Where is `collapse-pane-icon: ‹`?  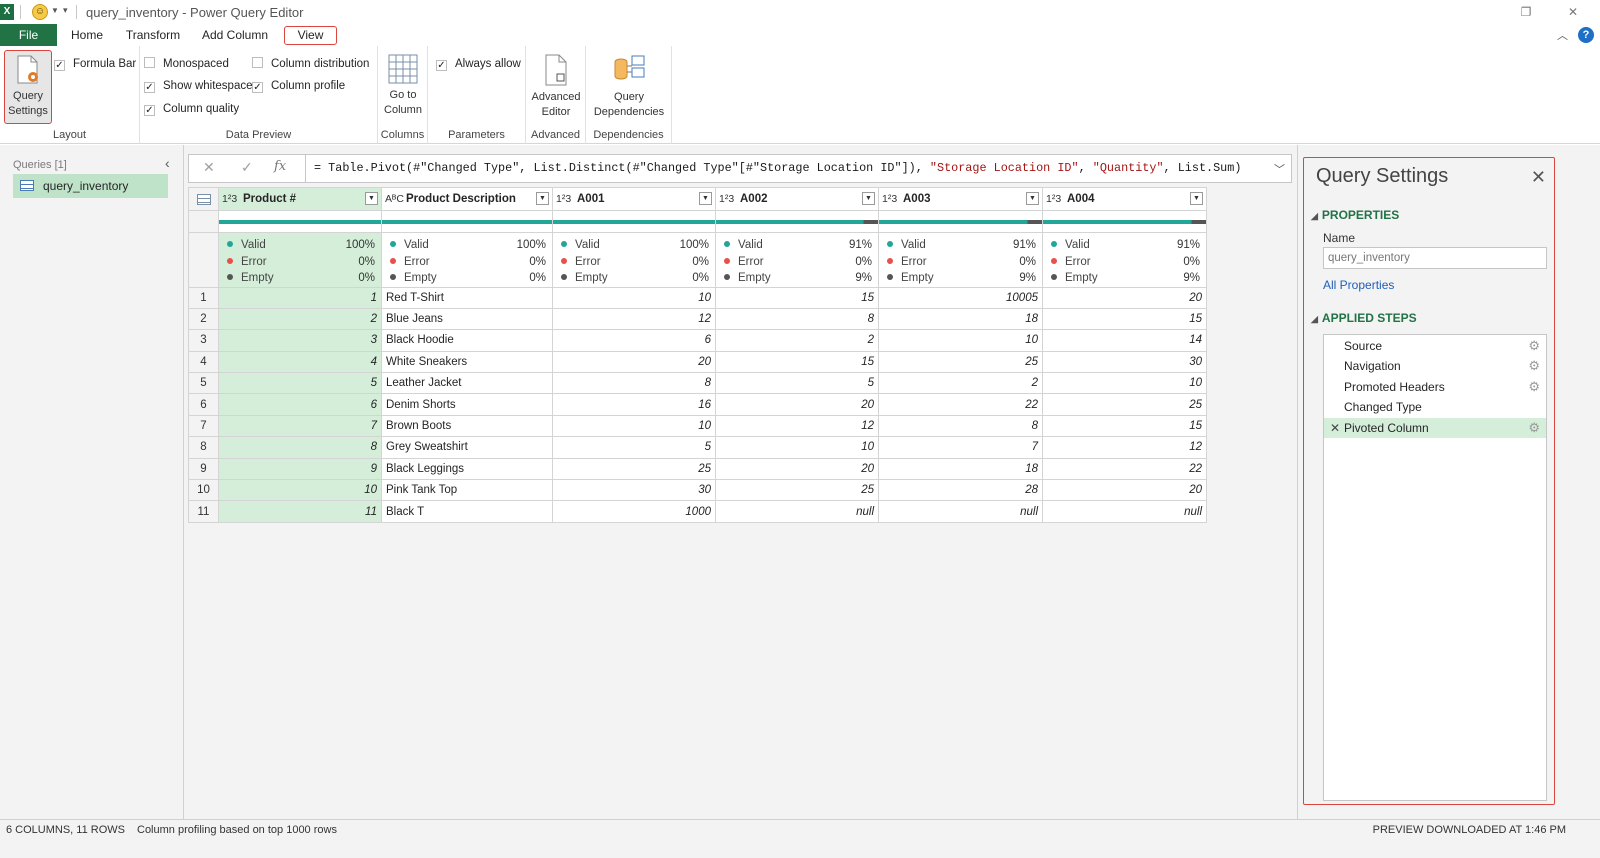
collapse-pane-icon: ‹ is located at coordinates (167, 163).